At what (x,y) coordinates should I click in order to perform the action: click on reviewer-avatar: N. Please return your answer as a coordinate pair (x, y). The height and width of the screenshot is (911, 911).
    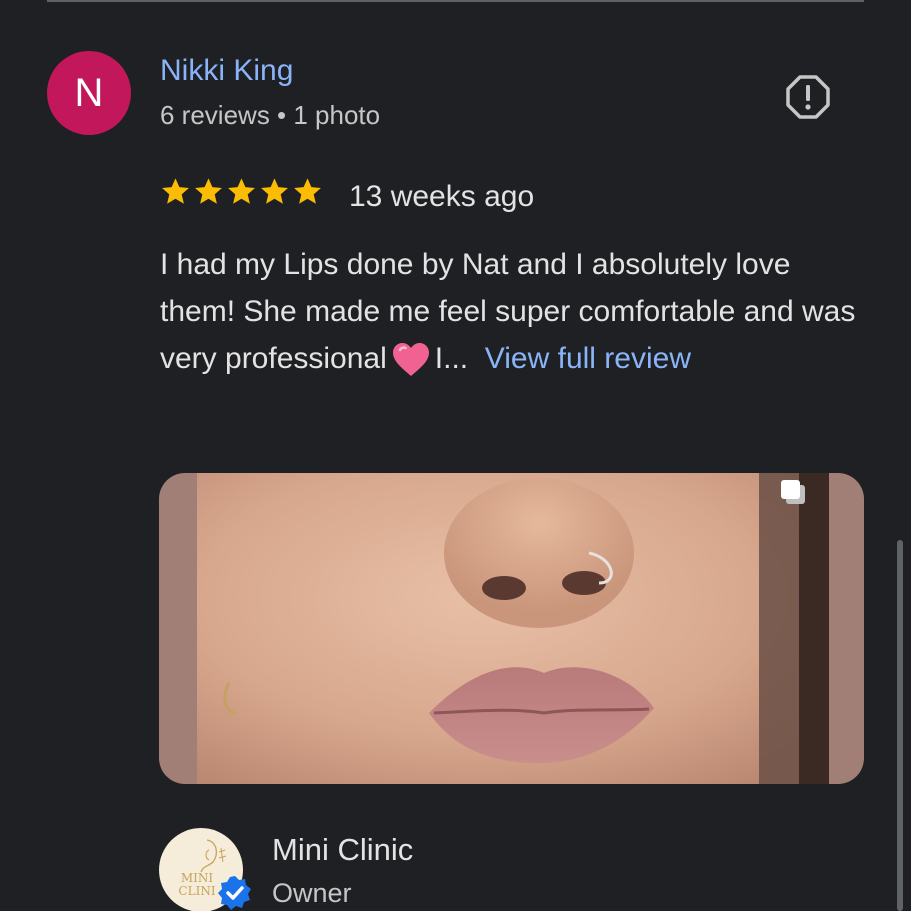
    Looking at the image, I should click on (89, 93).